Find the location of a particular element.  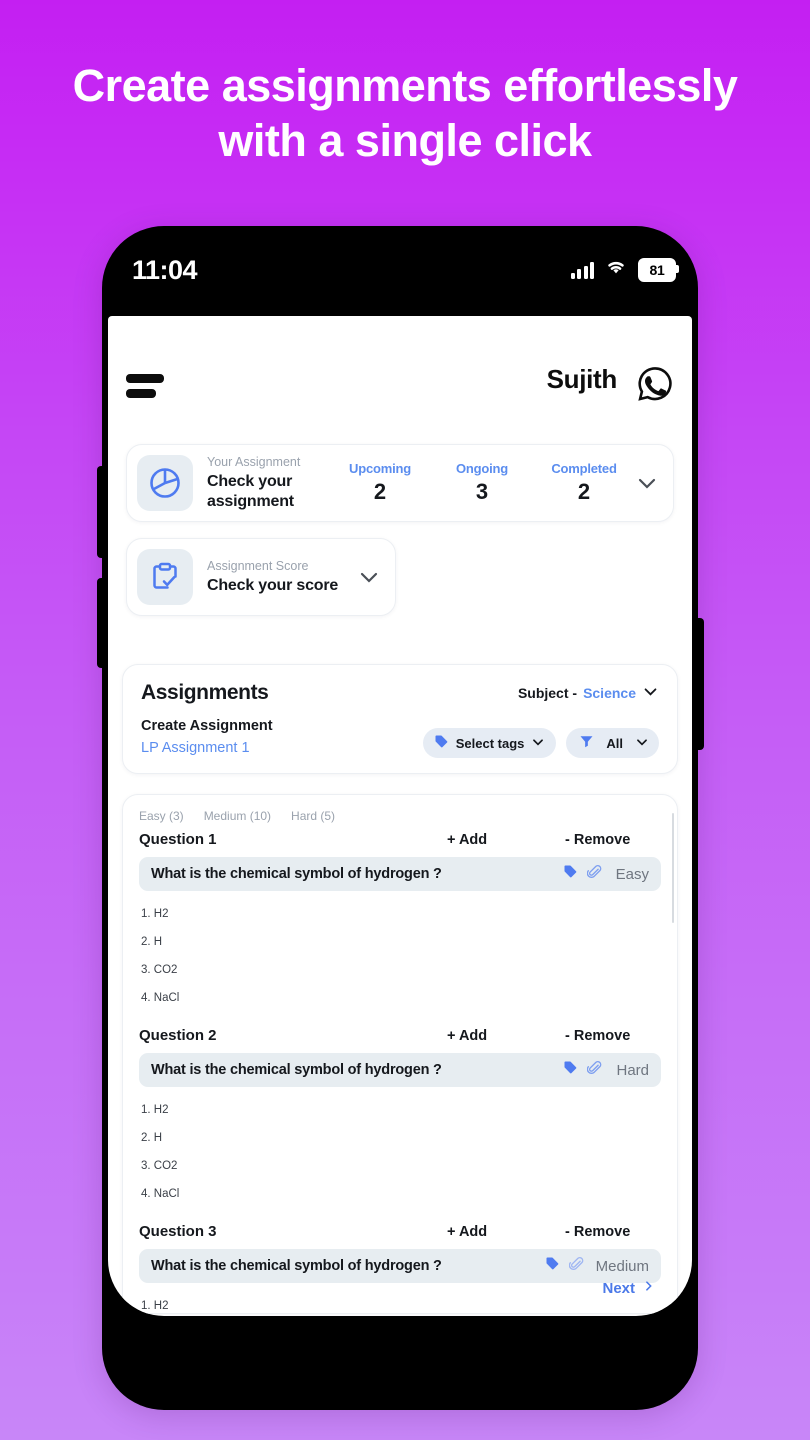

phone-mute-button is located at coordinates (100, 512).